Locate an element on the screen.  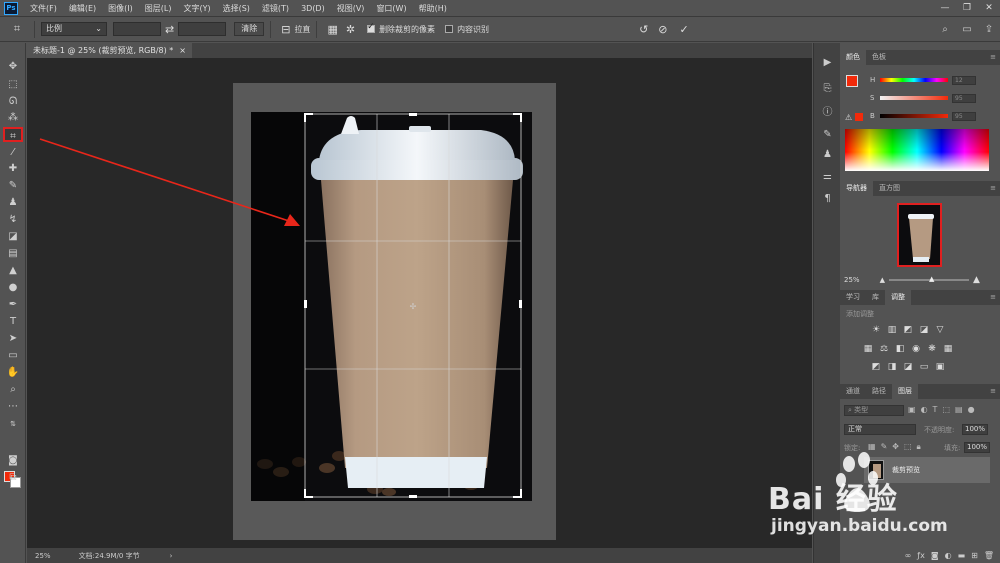
close-icon: ✕ is located at coordinates (989, 8).